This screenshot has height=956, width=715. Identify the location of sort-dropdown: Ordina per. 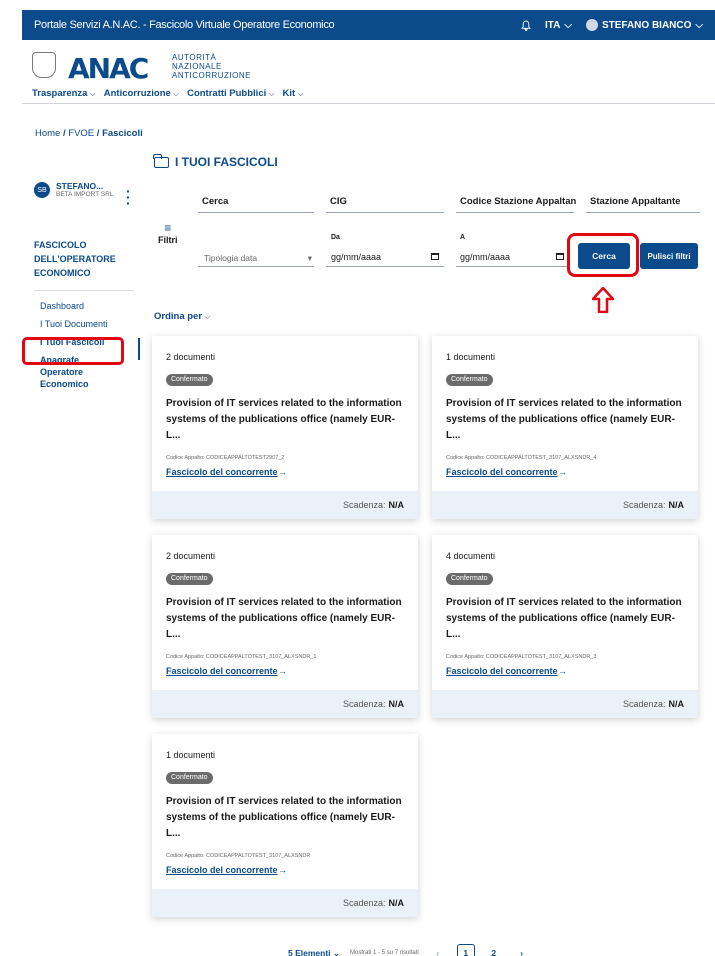
(182, 316).